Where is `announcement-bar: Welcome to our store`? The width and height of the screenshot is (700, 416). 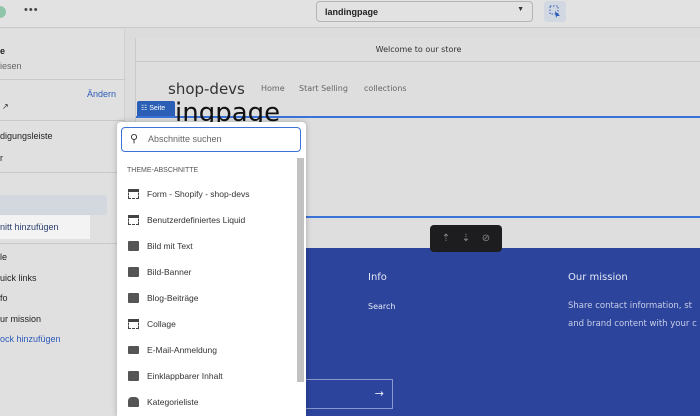 announcement-bar: Welcome to our store is located at coordinates (418, 50).